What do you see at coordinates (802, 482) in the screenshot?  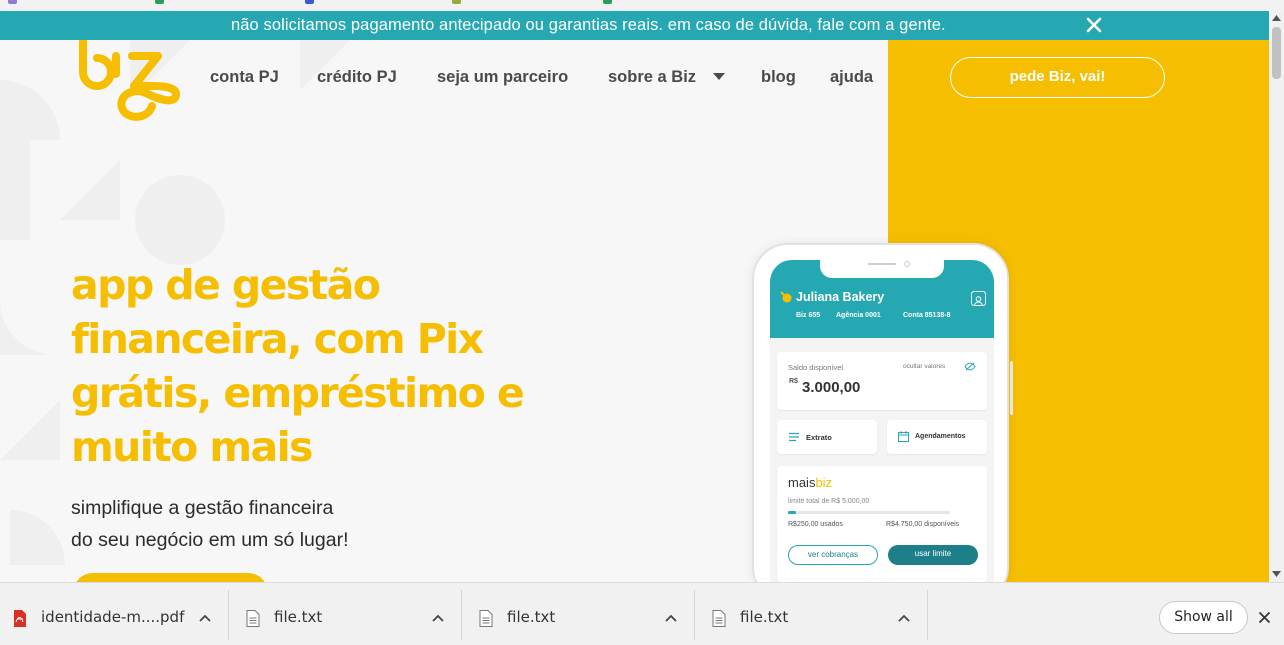 I see `maisbiz-prefix: mais` at bounding box center [802, 482].